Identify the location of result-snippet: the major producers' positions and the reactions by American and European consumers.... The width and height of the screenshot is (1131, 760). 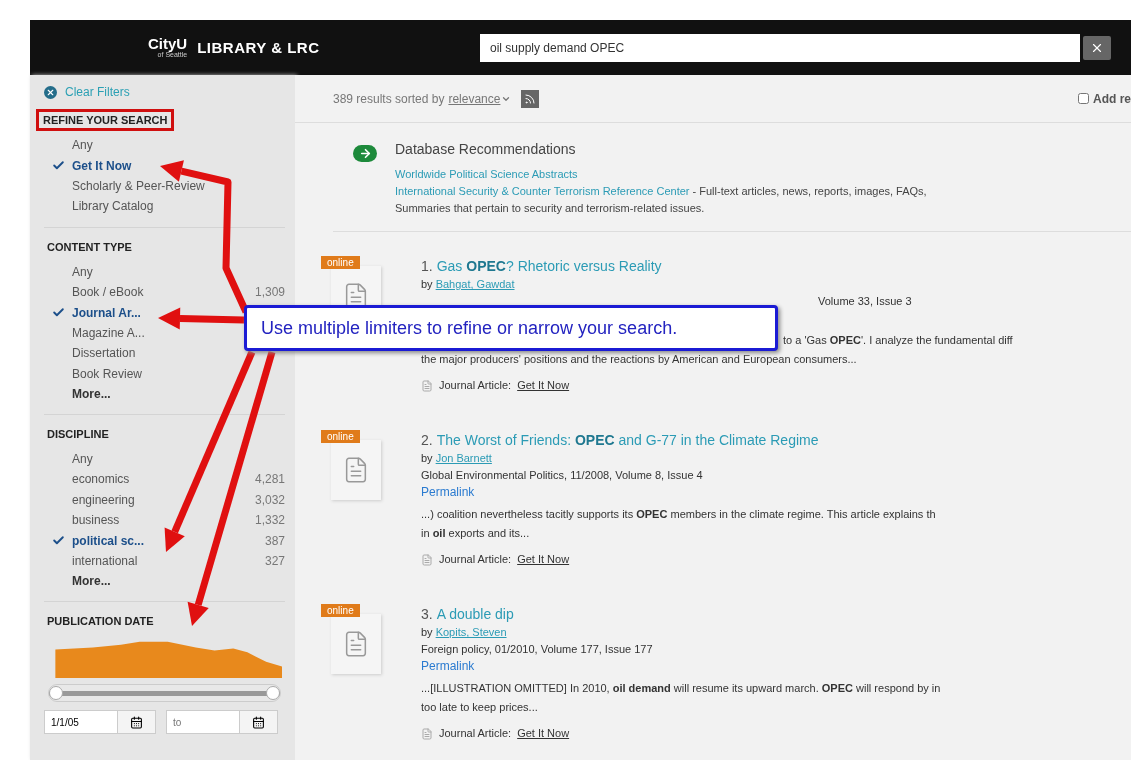
(639, 359).